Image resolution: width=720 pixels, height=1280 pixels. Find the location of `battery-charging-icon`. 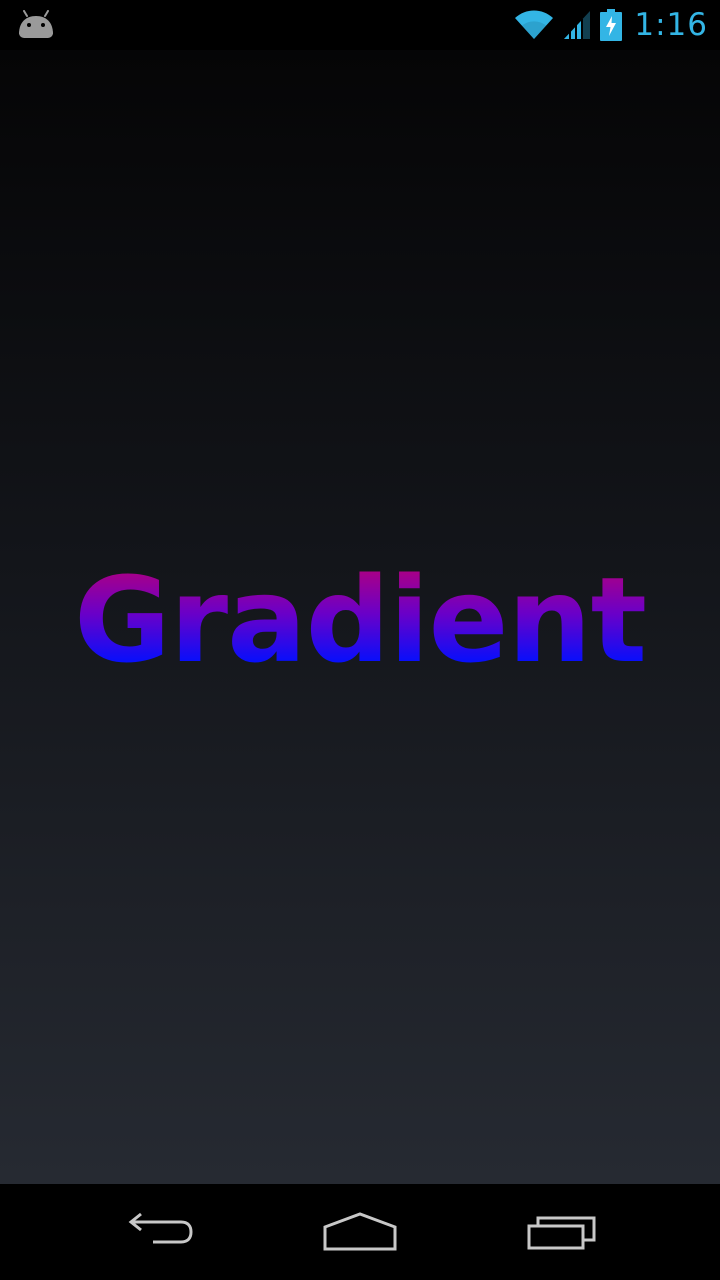

battery-charging-icon is located at coordinates (611, 25).